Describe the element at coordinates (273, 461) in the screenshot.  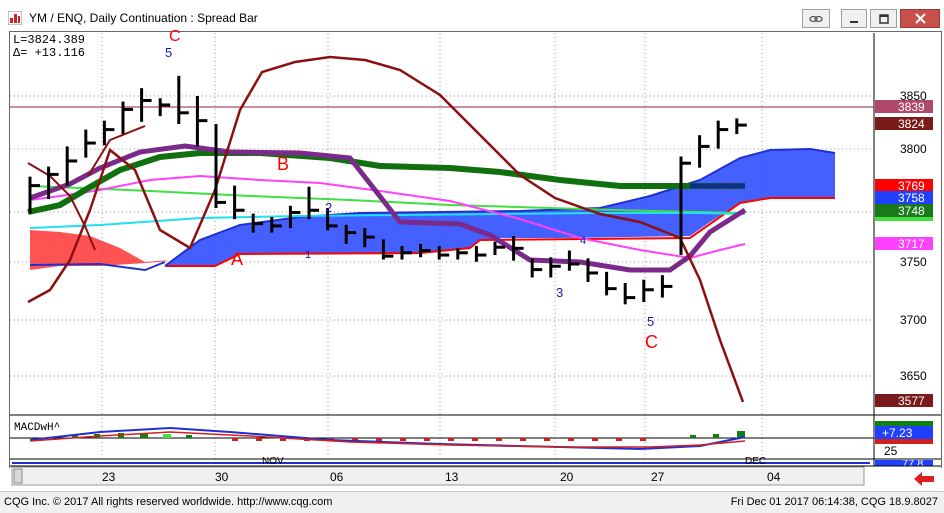
I see `month-label-nov: NOV` at that location.